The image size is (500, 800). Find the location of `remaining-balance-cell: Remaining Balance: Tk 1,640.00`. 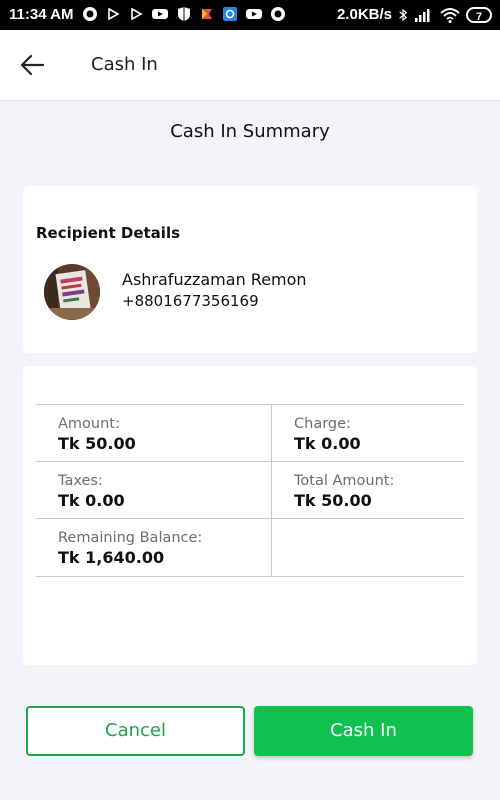

remaining-balance-cell: Remaining Balance: Tk 1,640.00 is located at coordinates (153, 547).